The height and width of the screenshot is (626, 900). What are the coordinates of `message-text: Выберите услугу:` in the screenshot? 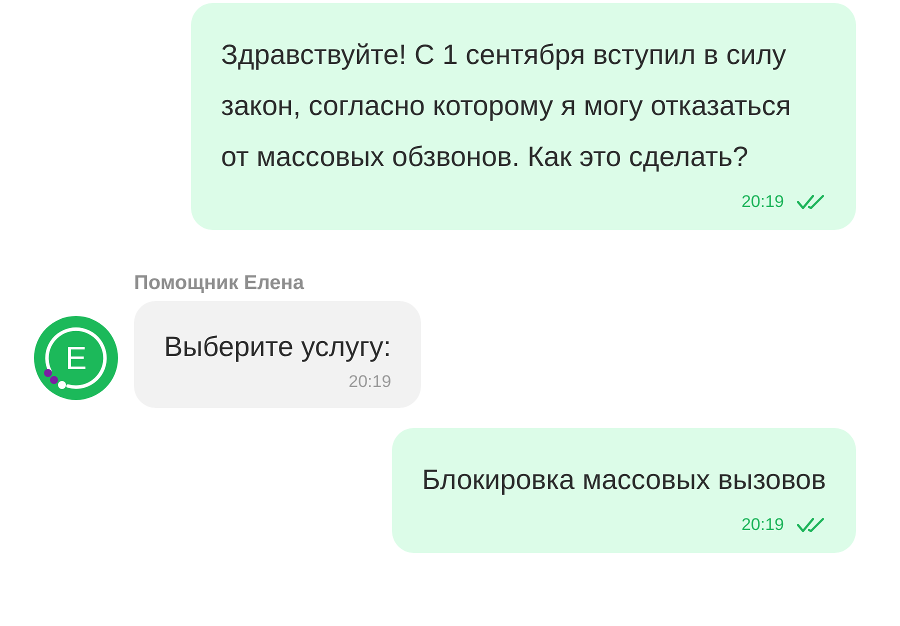 It's located at (278, 347).